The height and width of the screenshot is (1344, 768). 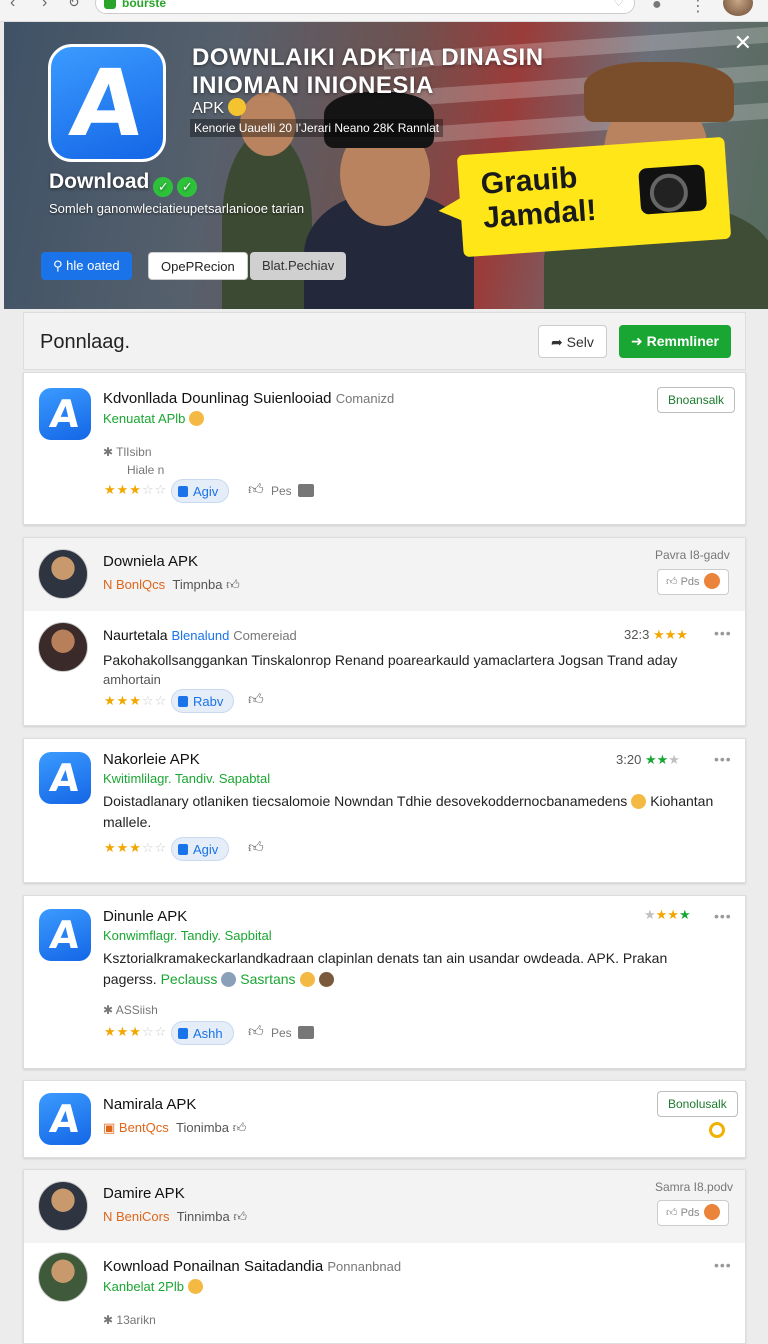 I want to click on banner-primary-button: ⚲ hle oated, so click(x=86, y=266).